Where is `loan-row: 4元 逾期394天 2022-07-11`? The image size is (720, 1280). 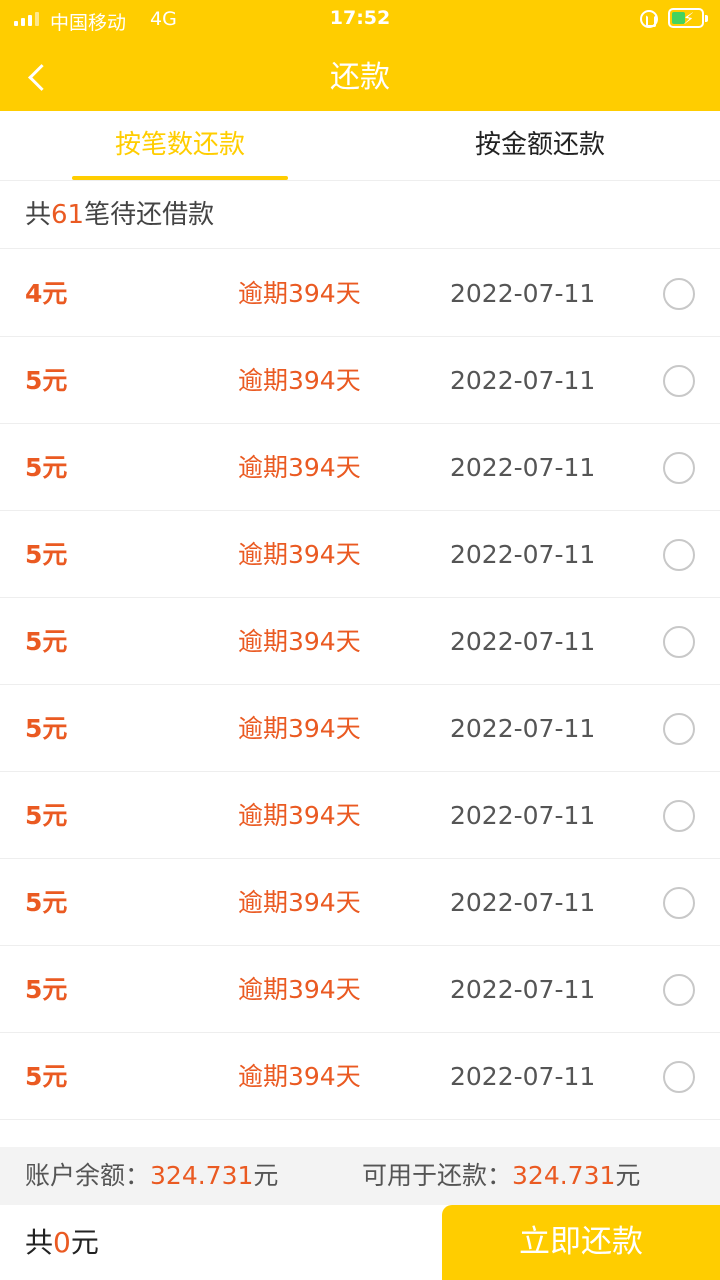 loan-row: 4元 逾期394天 2022-07-11 is located at coordinates (360, 293).